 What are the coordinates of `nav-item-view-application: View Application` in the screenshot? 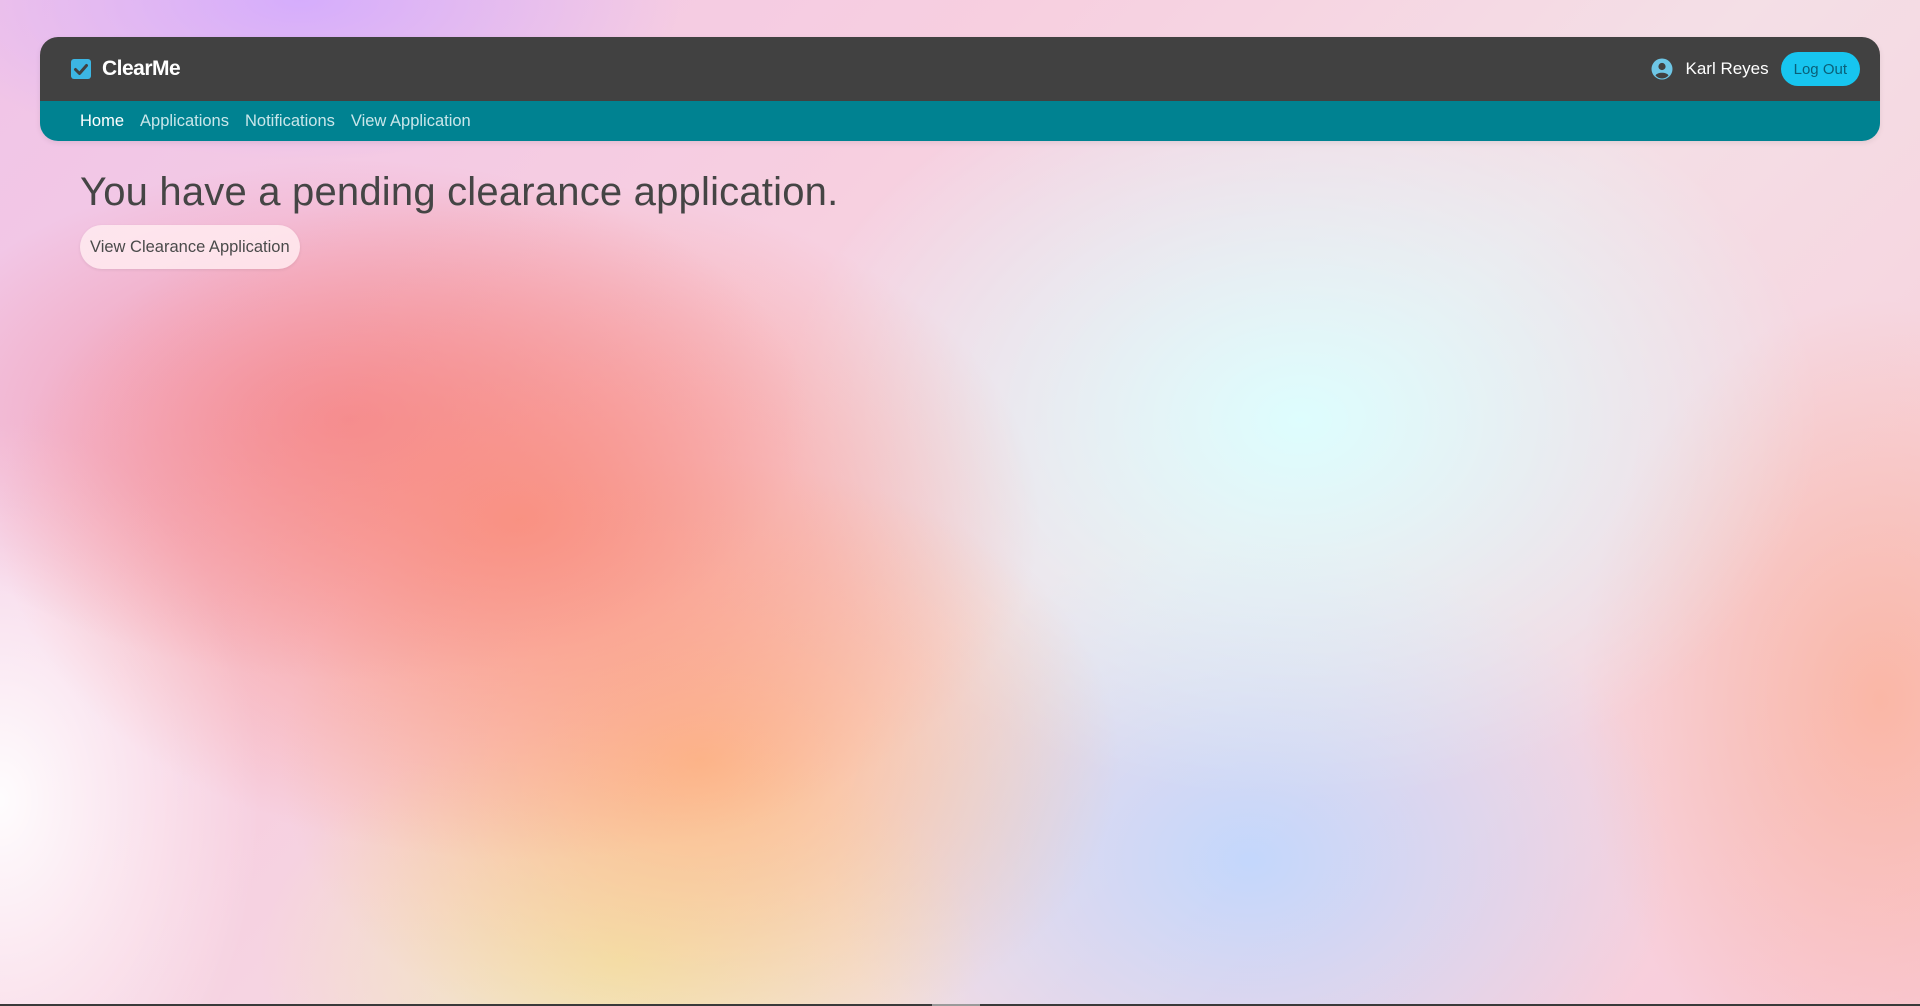 It's located at (411, 121).